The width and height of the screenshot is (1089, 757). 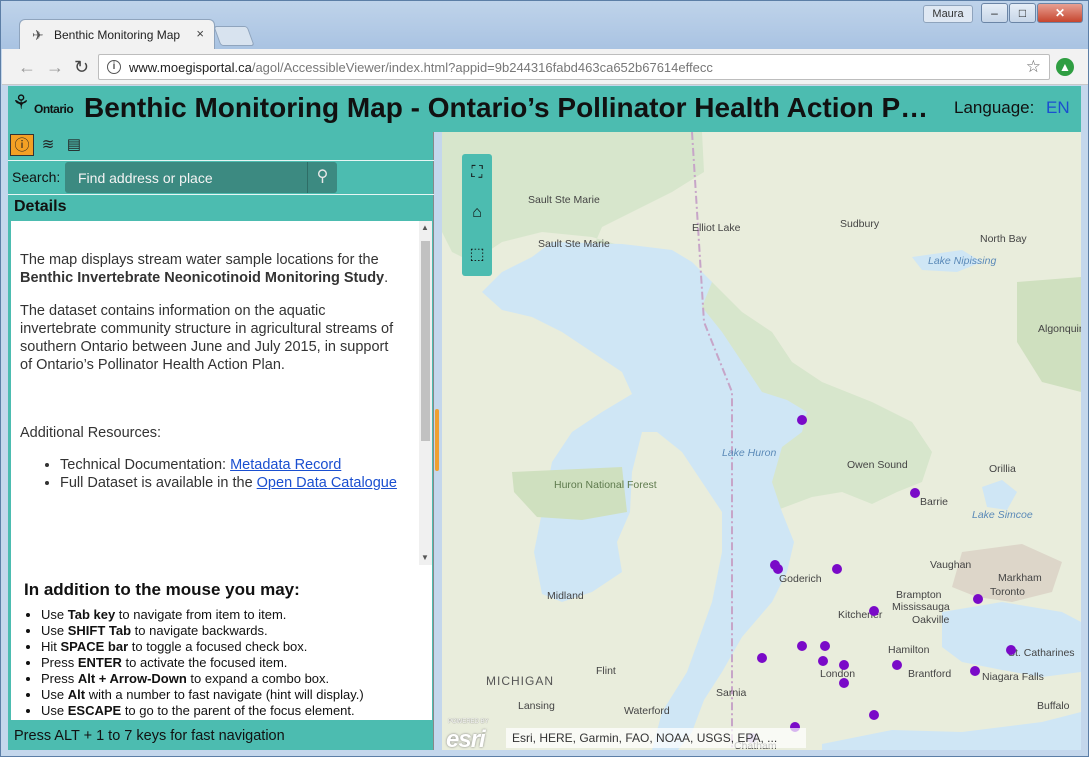 What do you see at coordinates (91, 614) in the screenshot?
I see `help-item-key: Tab key` at bounding box center [91, 614].